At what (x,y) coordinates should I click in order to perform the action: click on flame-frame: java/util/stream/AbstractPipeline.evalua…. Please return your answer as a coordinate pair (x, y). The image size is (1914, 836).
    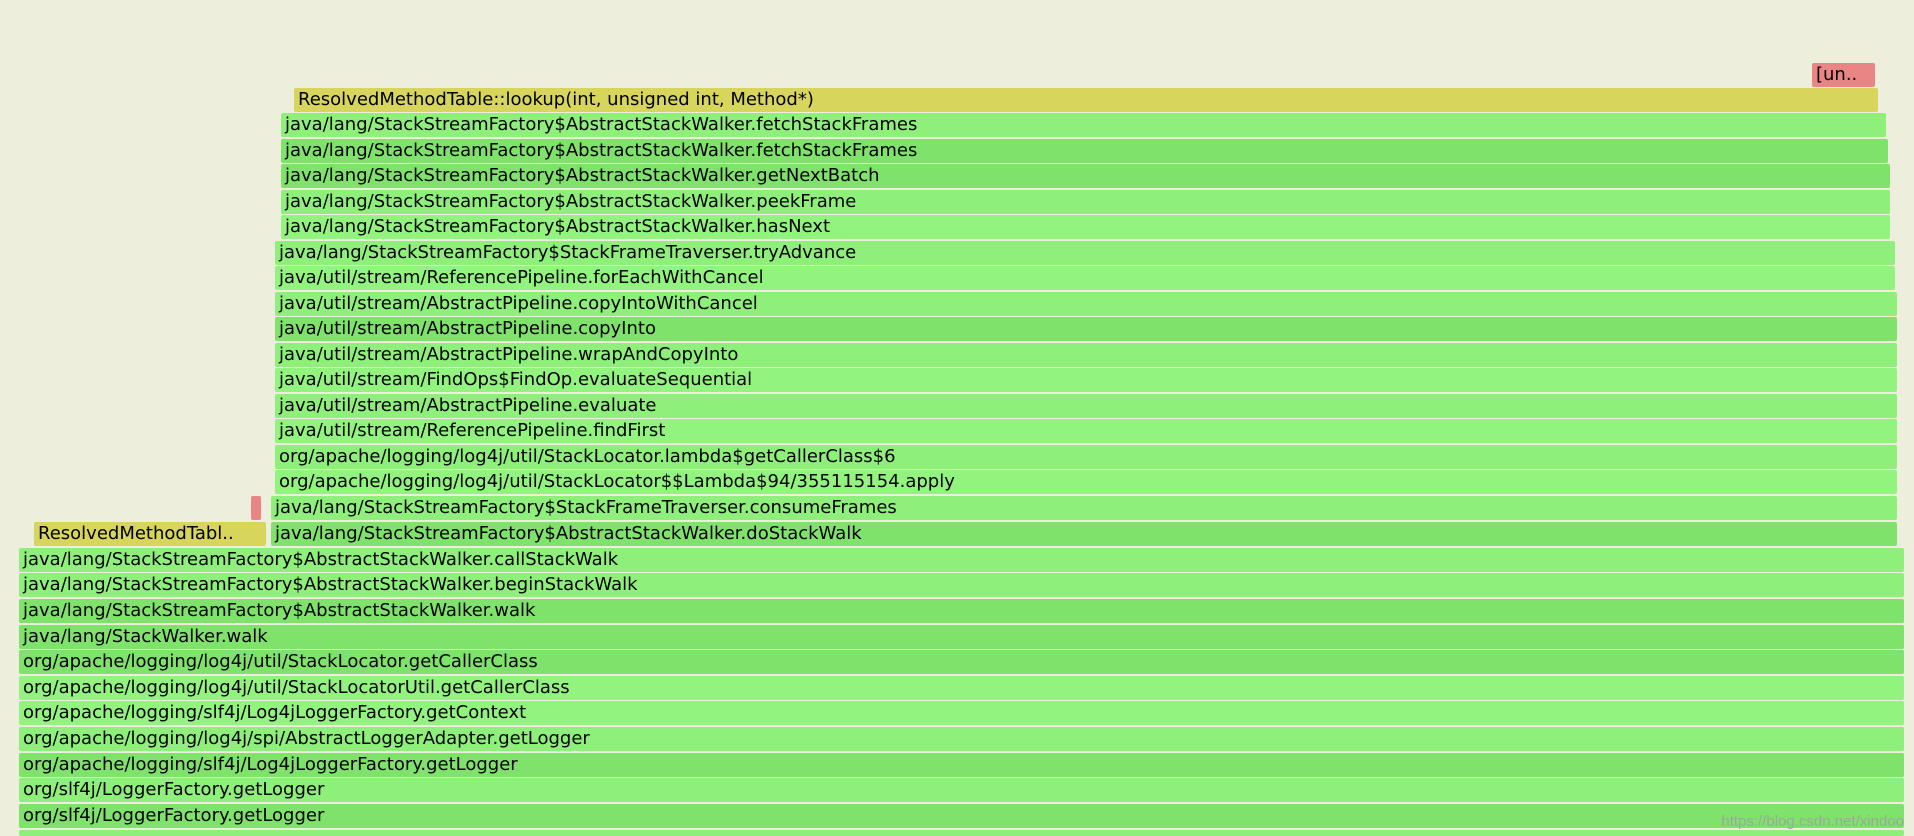
    Looking at the image, I should click on (1086, 406).